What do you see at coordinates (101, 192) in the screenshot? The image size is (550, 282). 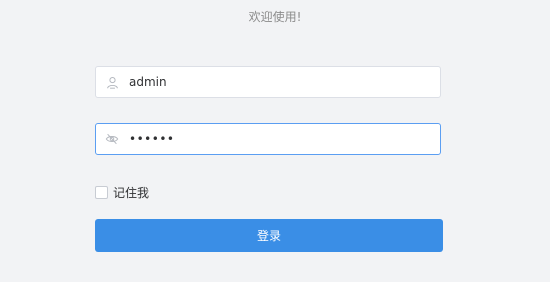 I see `remember-me-checkbox` at bounding box center [101, 192].